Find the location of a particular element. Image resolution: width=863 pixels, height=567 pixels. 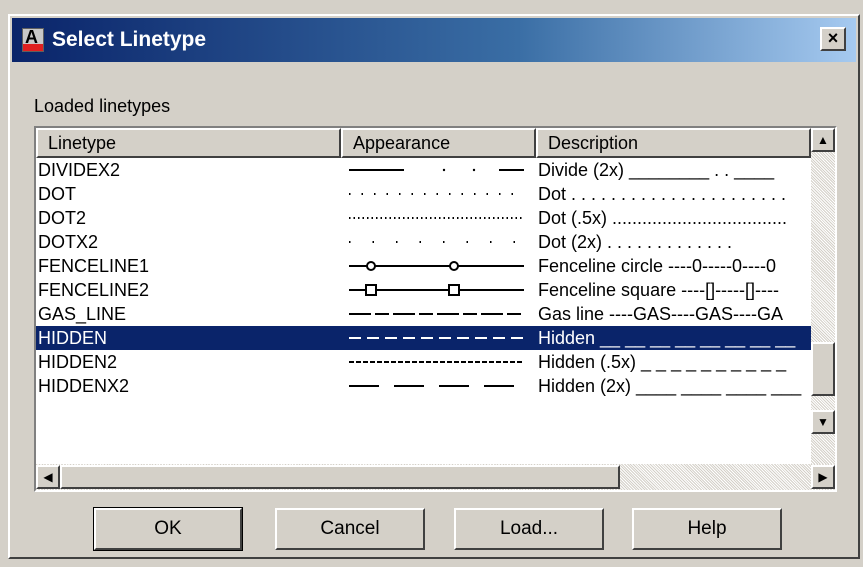

linetype-description: Hidden (.5x) _ _ _ _ _ _ _ _ _ _ is located at coordinates (662, 361).